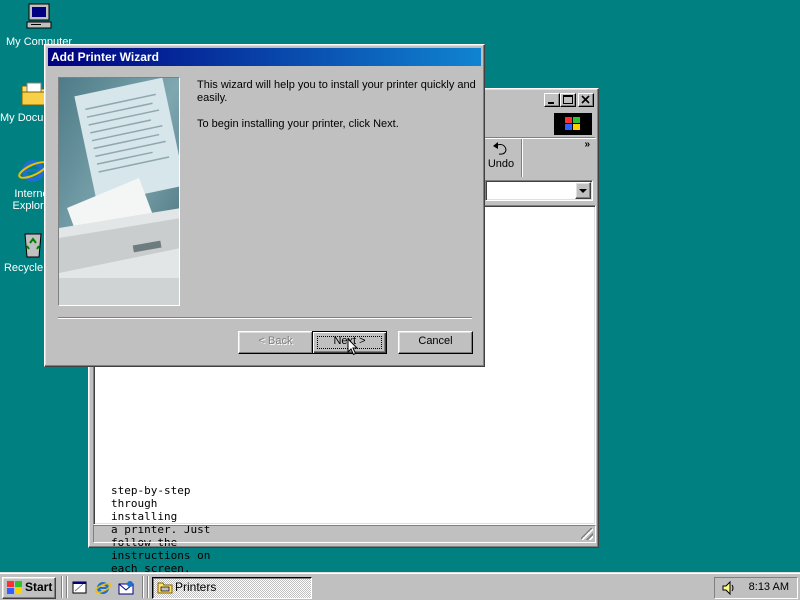 Image resolution: width=800 pixels, height=600 pixels. What do you see at coordinates (769, 587) in the screenshot?
I see `clock: 8:13 AM` at bounding box center [769, 587].